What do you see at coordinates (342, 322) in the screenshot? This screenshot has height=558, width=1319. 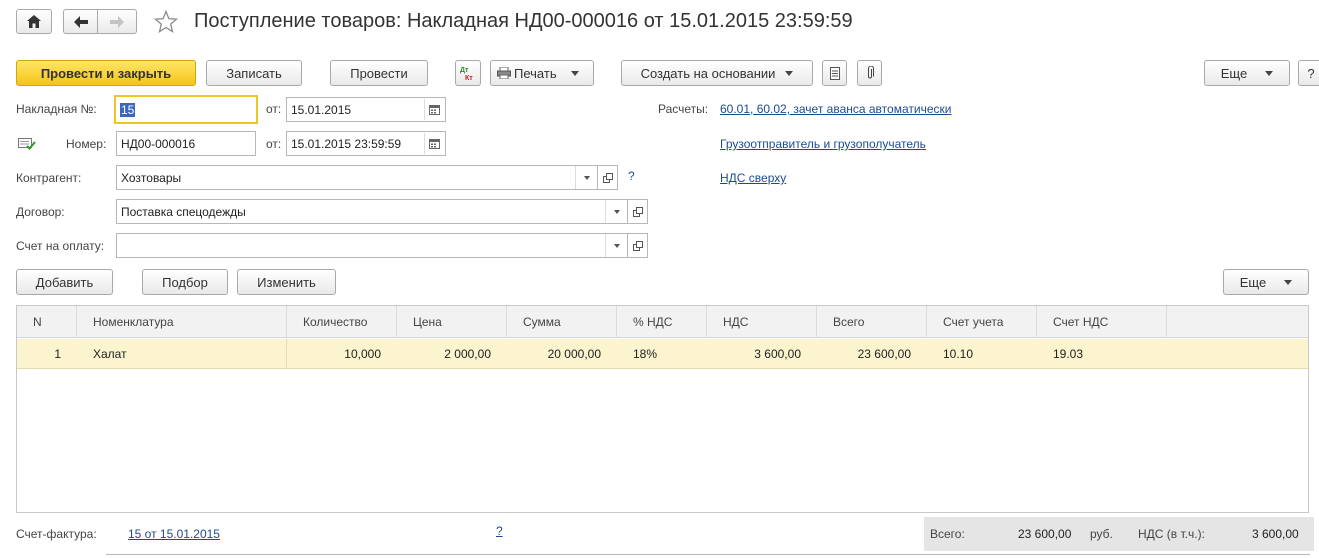 I see `col-quantity: Количество` at bounding box center [342, 322].